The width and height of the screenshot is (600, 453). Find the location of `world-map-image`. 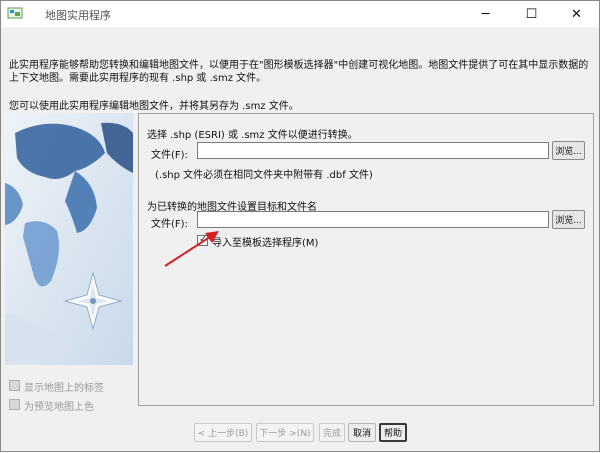

world-map-image is located at coordinates (69, 239).